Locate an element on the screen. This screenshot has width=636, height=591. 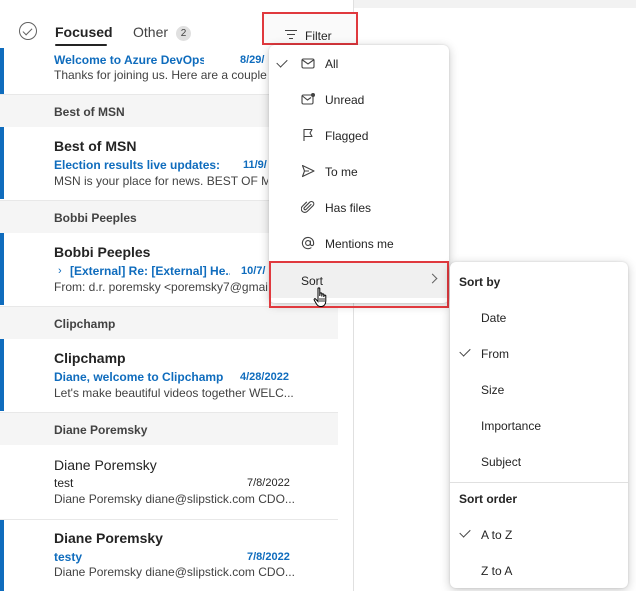
sort-highlight-box is located at coordinates (359, 284).